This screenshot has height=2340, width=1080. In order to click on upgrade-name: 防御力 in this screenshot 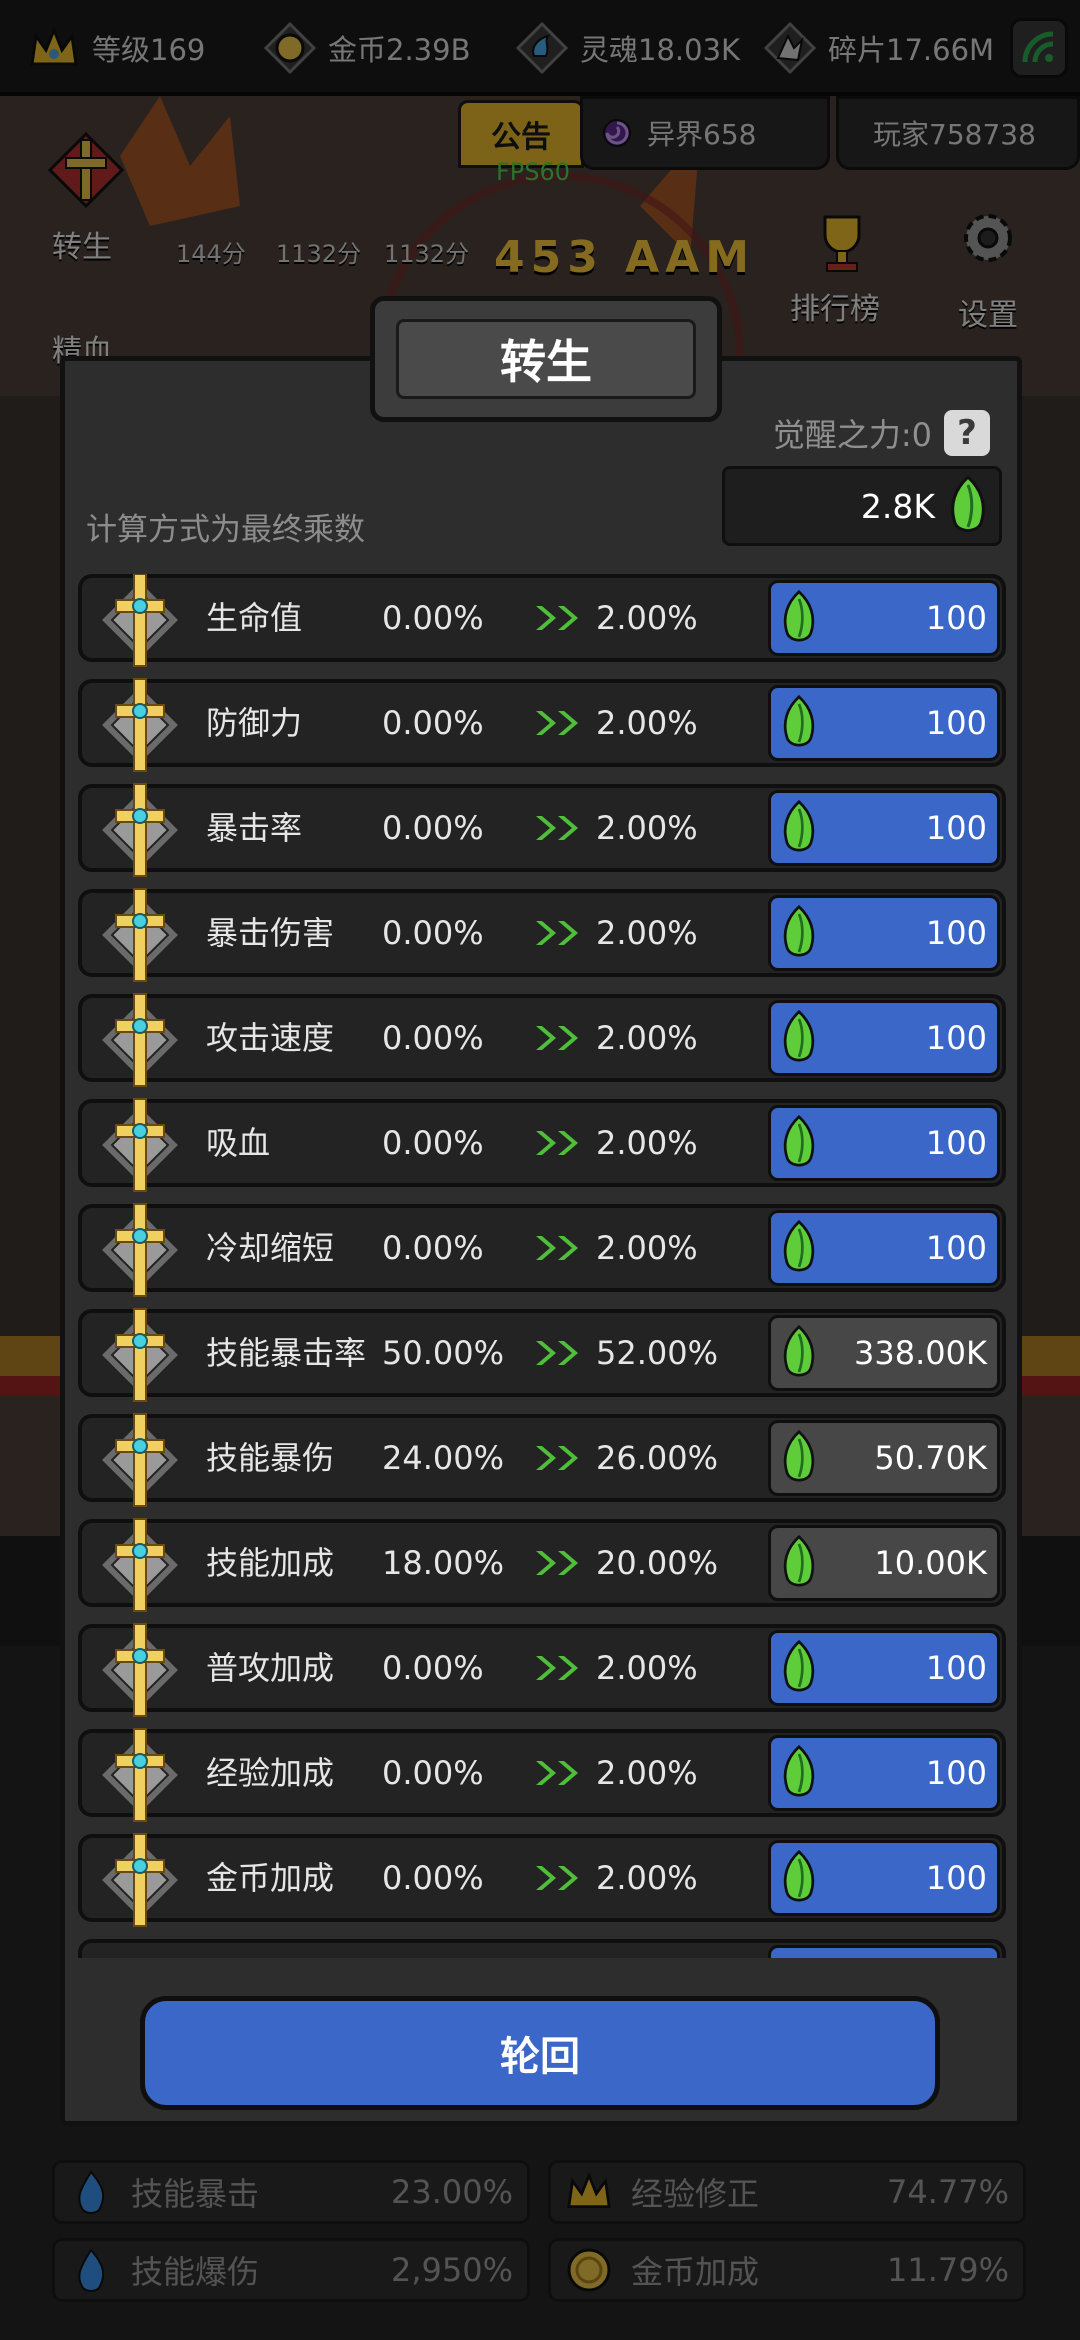, I will do `click(254, 723)`.